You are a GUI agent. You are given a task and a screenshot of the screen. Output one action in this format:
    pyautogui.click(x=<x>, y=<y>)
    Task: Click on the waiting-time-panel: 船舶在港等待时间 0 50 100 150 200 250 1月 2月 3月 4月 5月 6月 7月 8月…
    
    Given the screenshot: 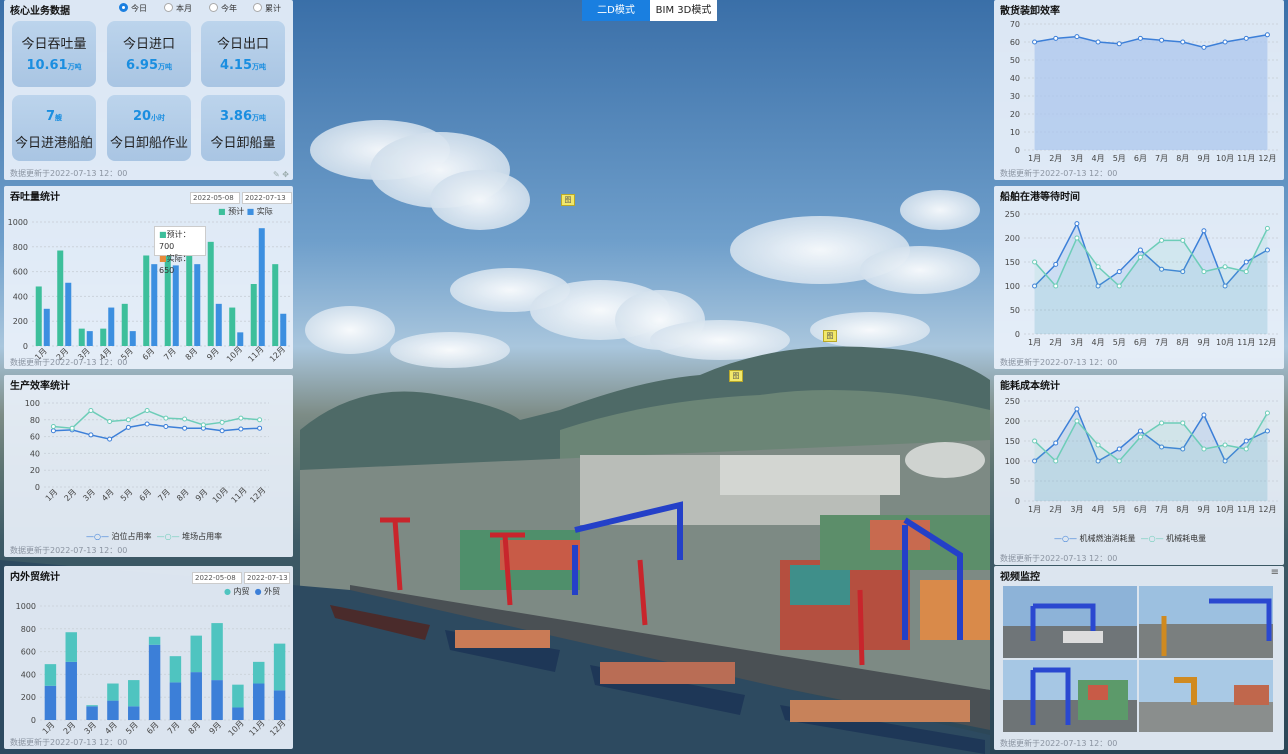 What is the action you would take?
    pyautogui.click(x=1139, y=277)
    